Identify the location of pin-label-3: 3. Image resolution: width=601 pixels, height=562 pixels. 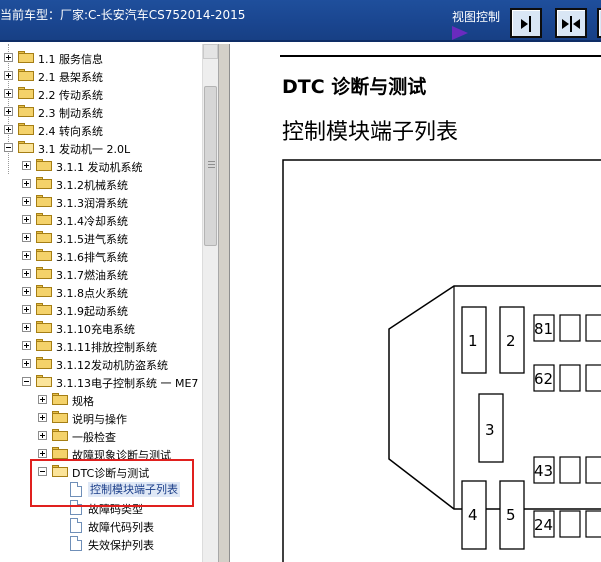
(490, 430).